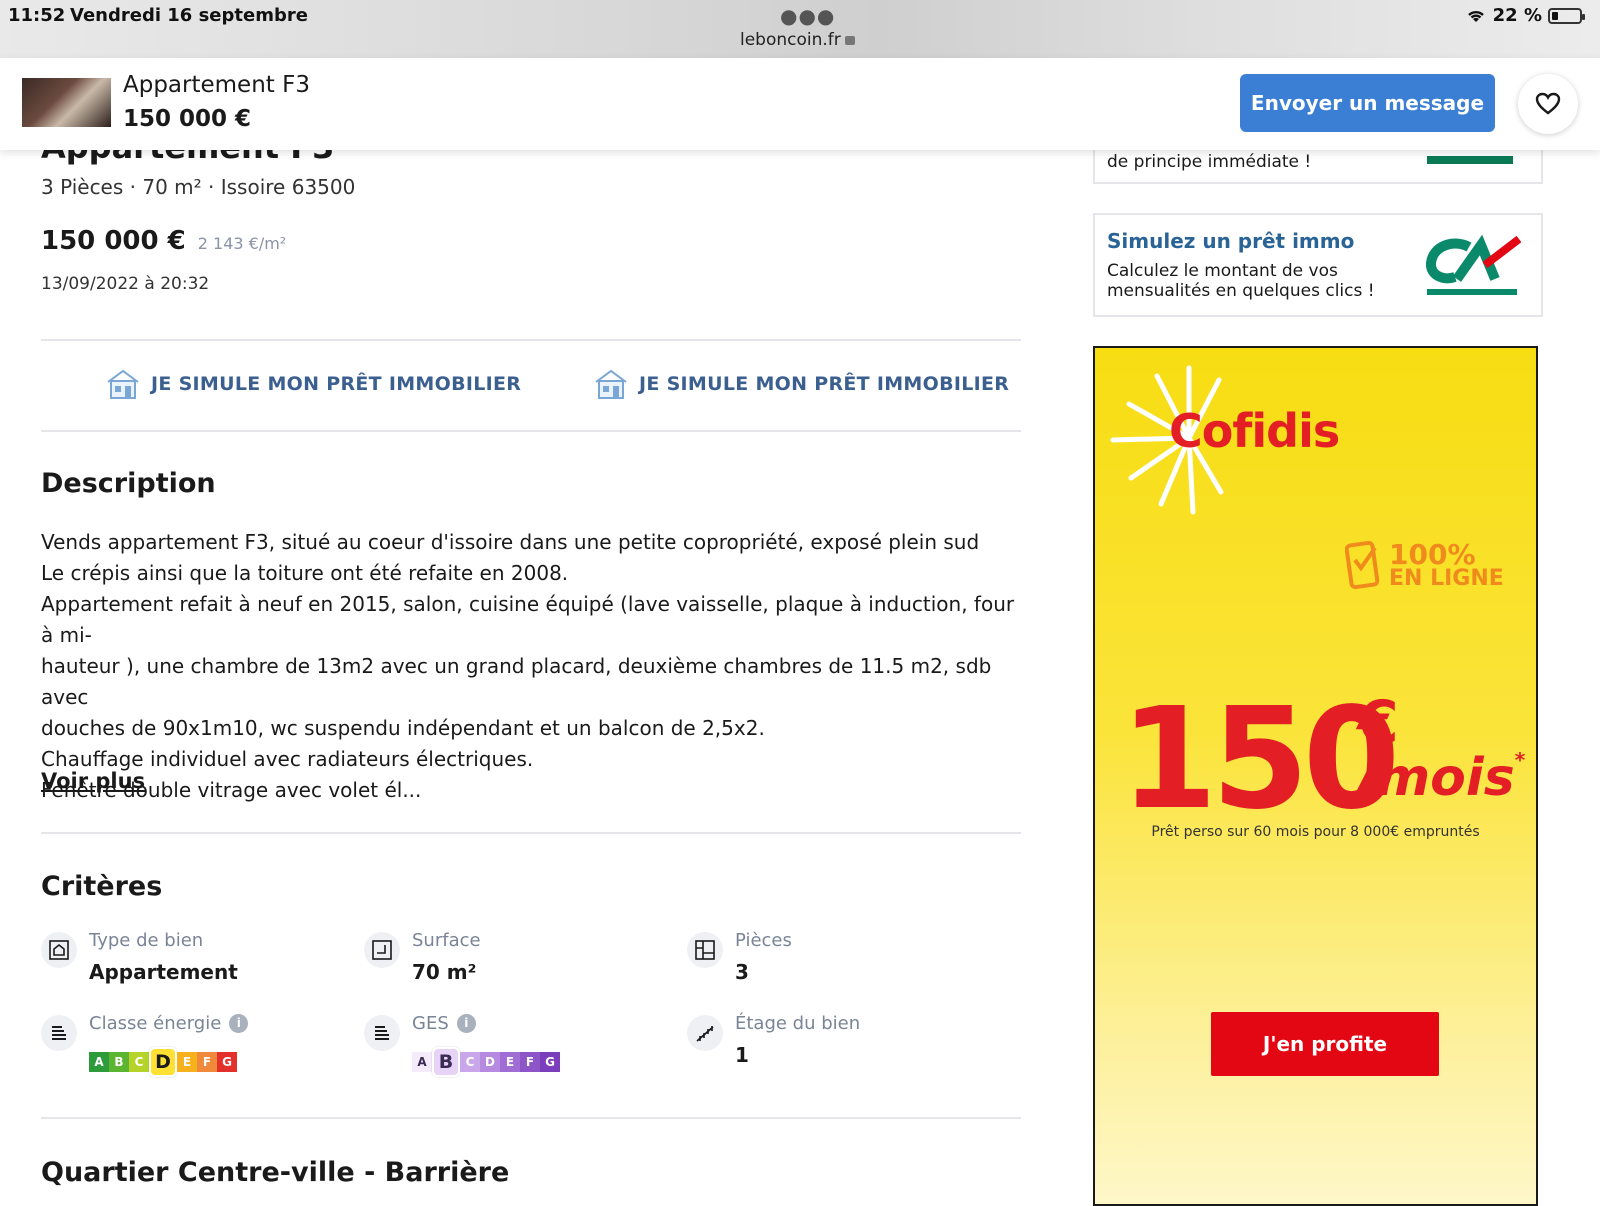  What do you see at coordinates (146, 940) in the screenshot?
I see `criterion-label: Type de bien` at bounding box center [146, 940].